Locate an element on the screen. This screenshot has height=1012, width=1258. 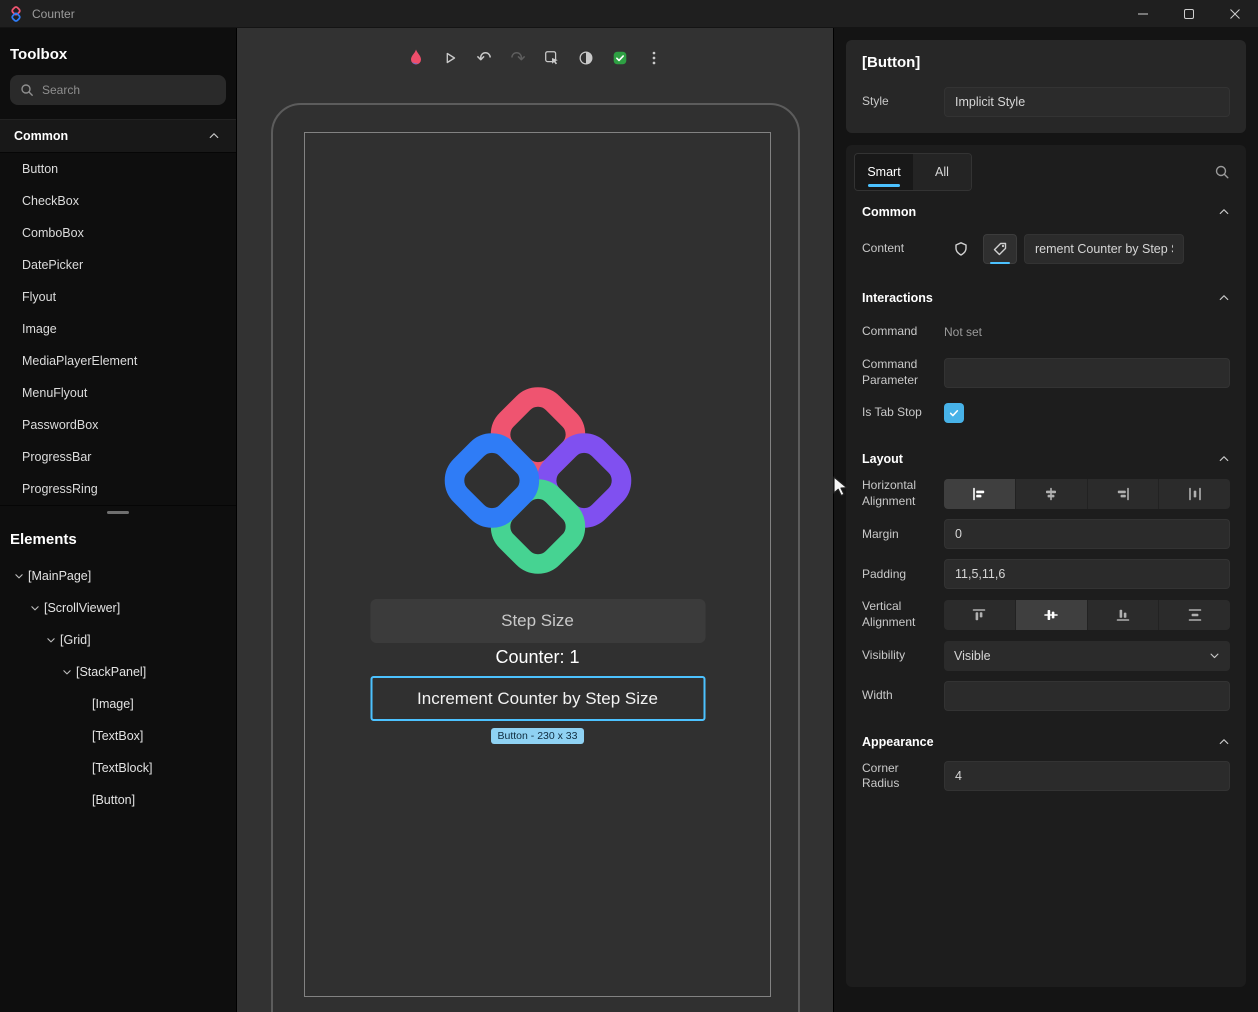
search-input is located at coordinates (129, 90).